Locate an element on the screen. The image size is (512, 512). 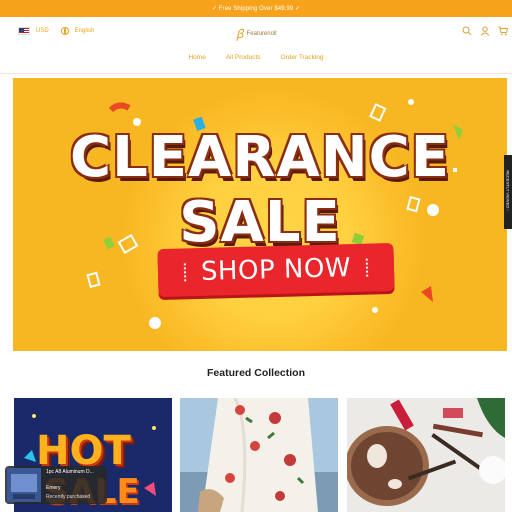
floral-dress-image is located at coordinates (259, 455).